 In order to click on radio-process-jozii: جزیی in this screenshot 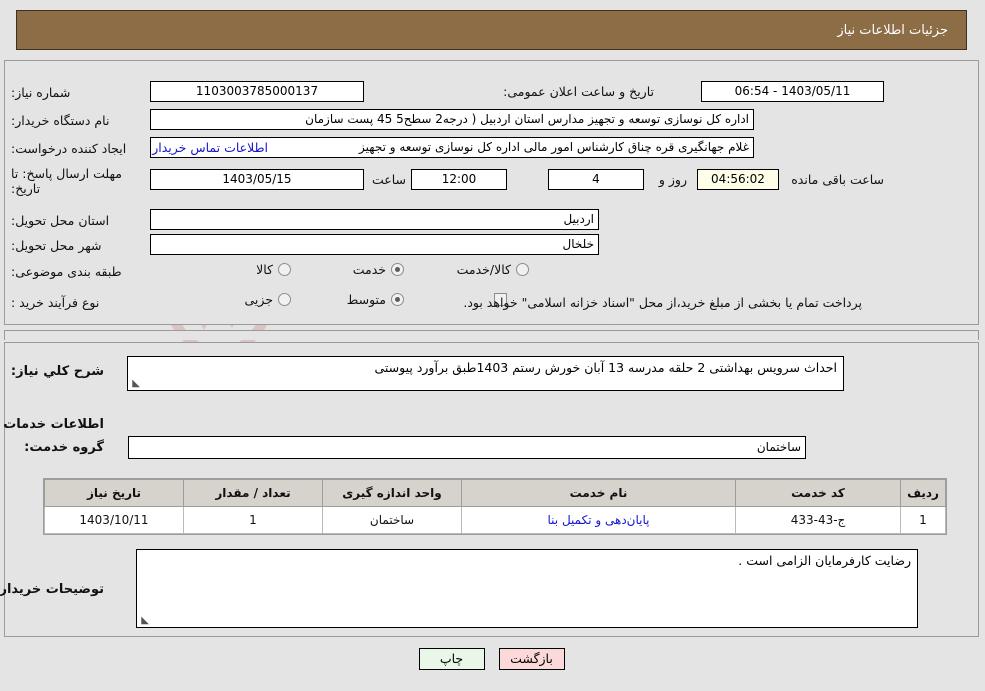, I will do `click(268, 299)`.